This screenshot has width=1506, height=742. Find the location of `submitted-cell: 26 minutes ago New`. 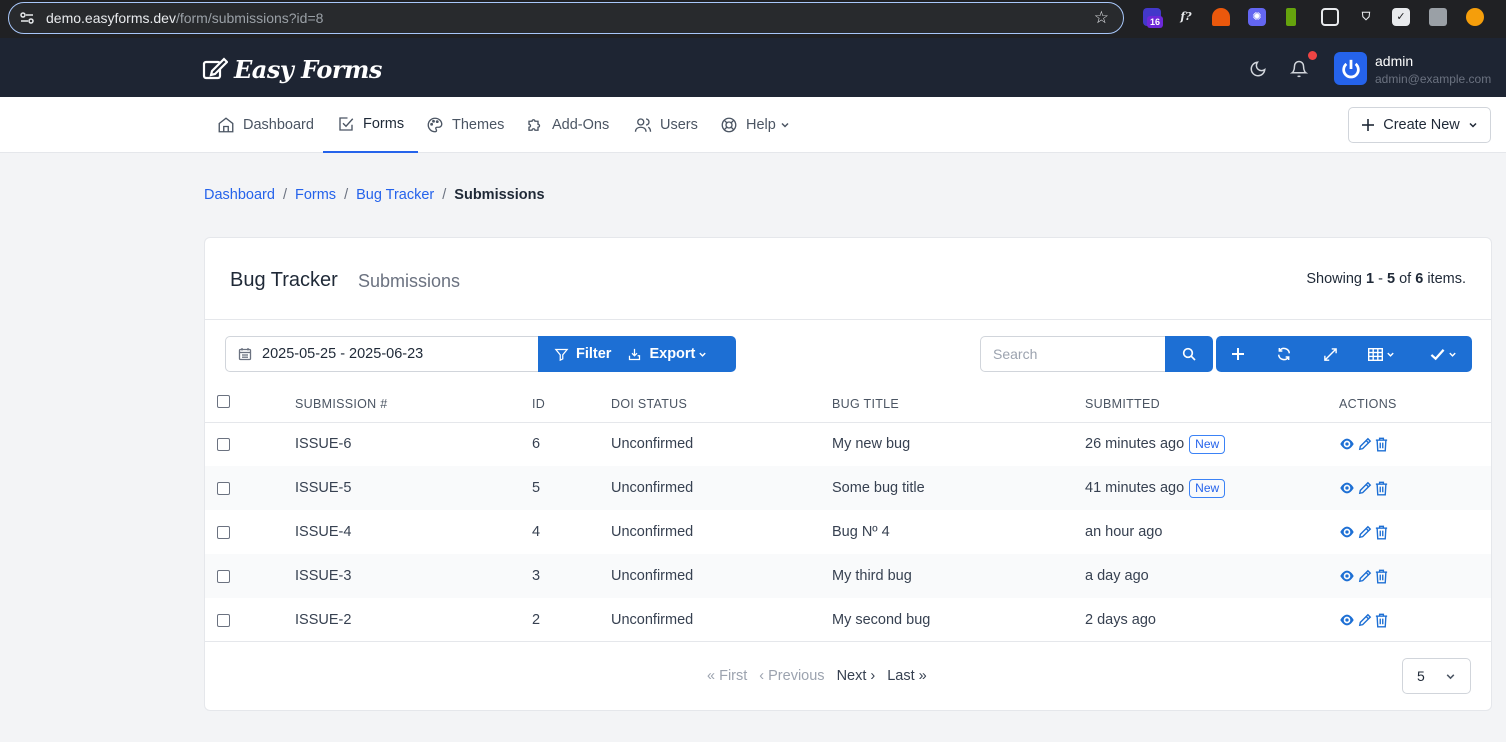

submitted-cell: 26 minutes ago New is located at coordinates (1212, 444).